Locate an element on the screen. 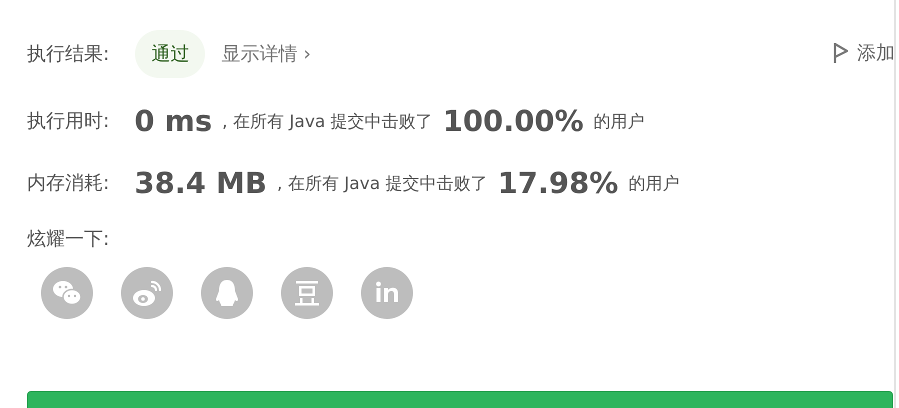  stat-label: 内存消耗: is located at coordinates (68, 183).